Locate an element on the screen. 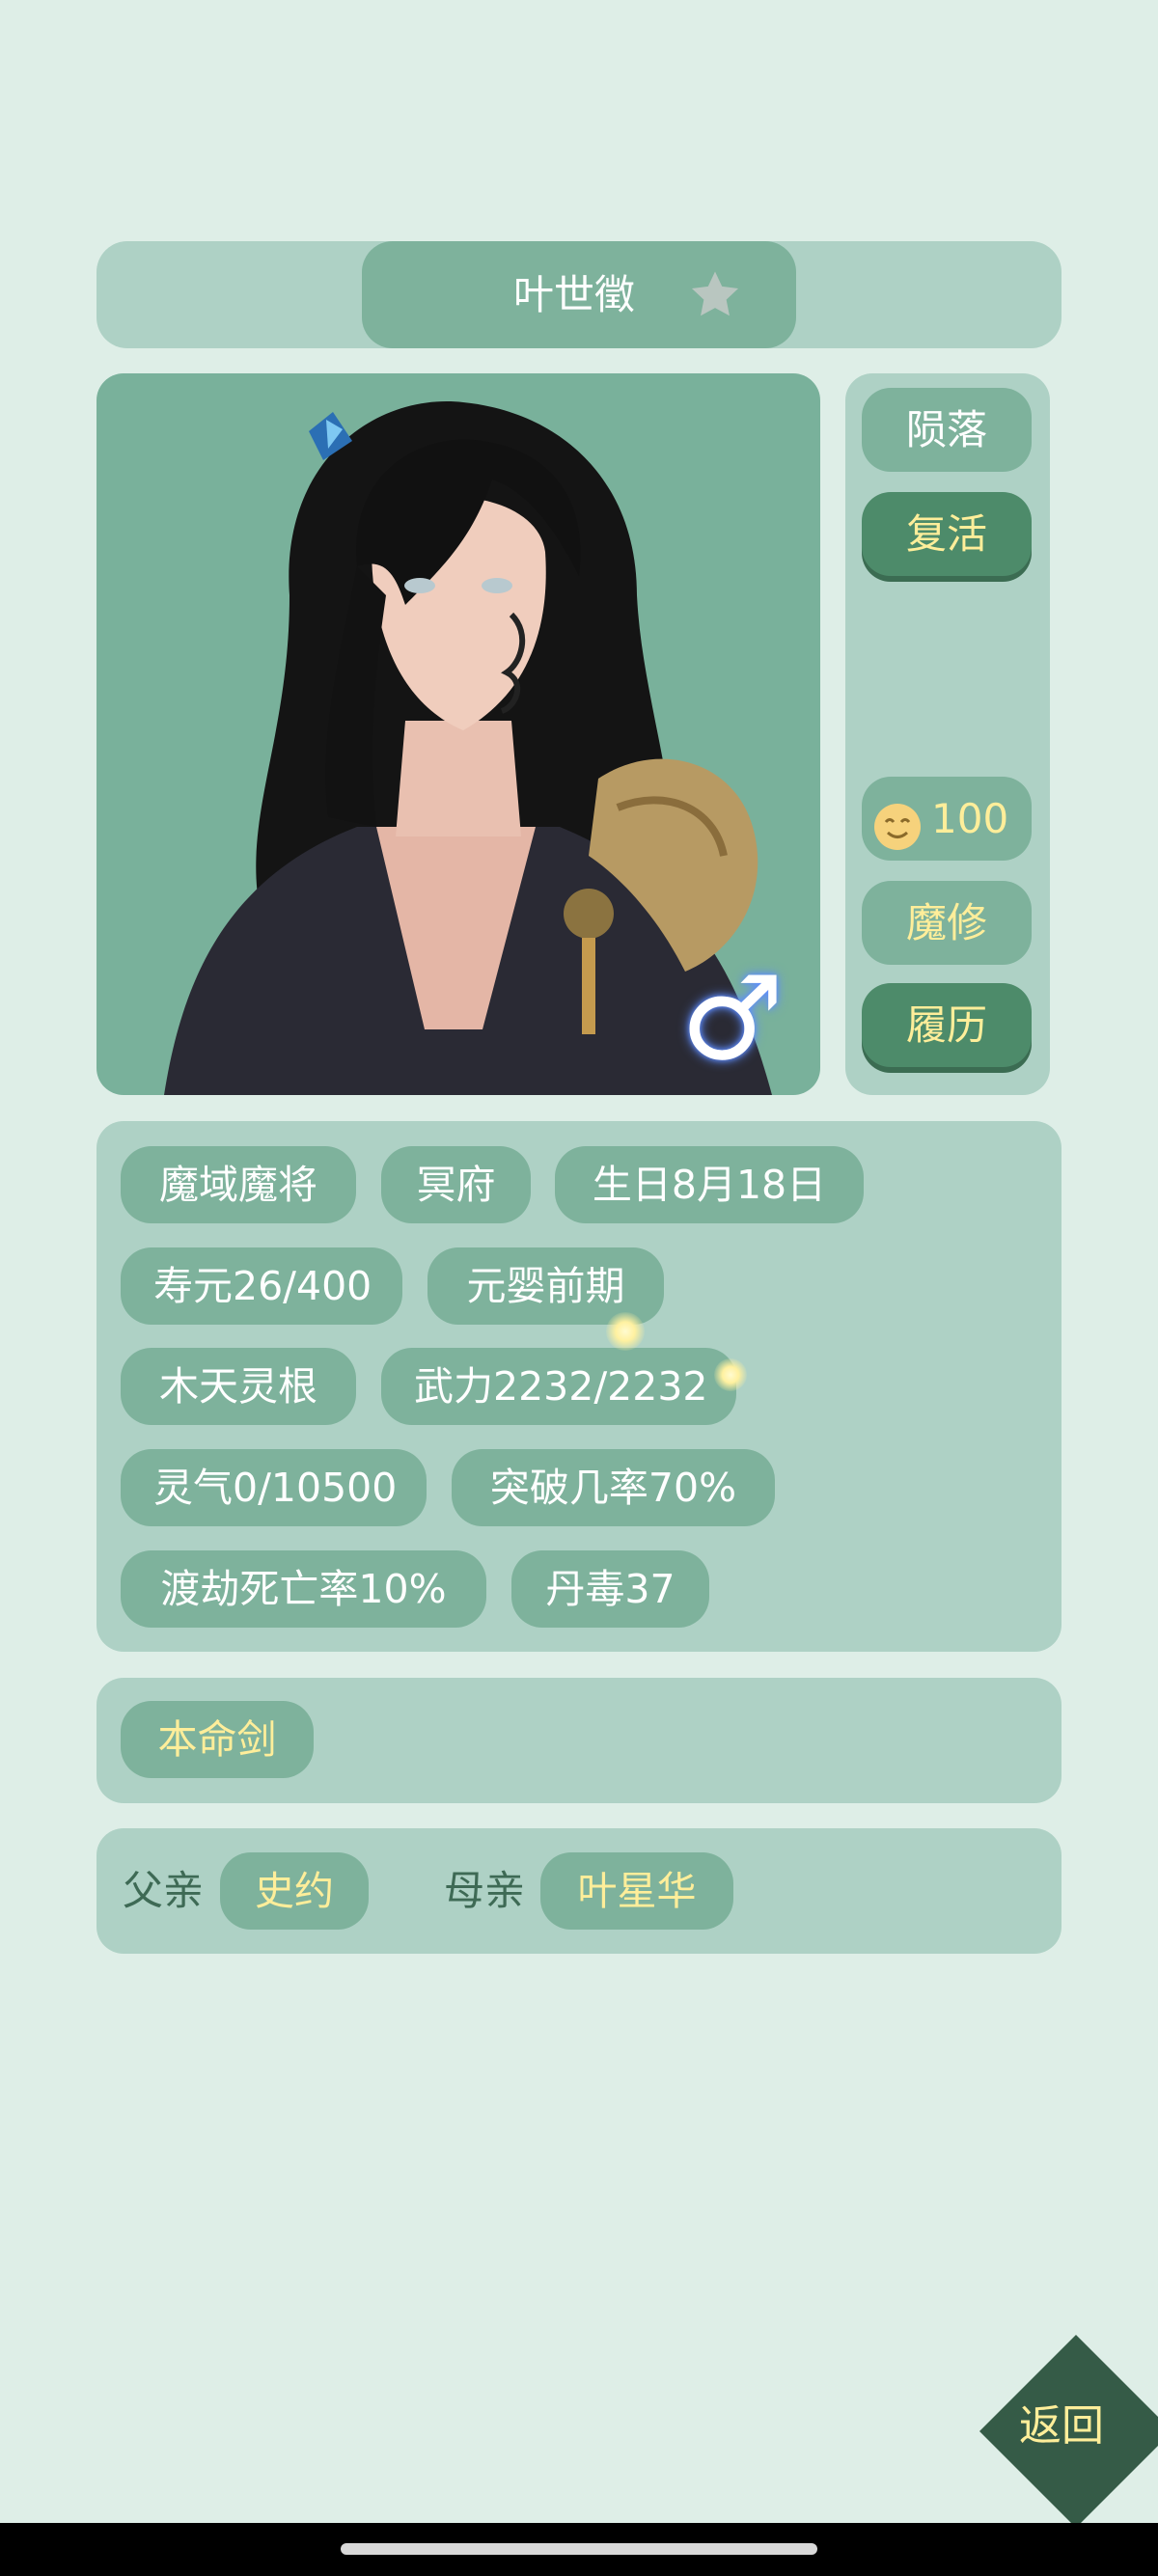  star-icon is located at coordinates (715, 295).